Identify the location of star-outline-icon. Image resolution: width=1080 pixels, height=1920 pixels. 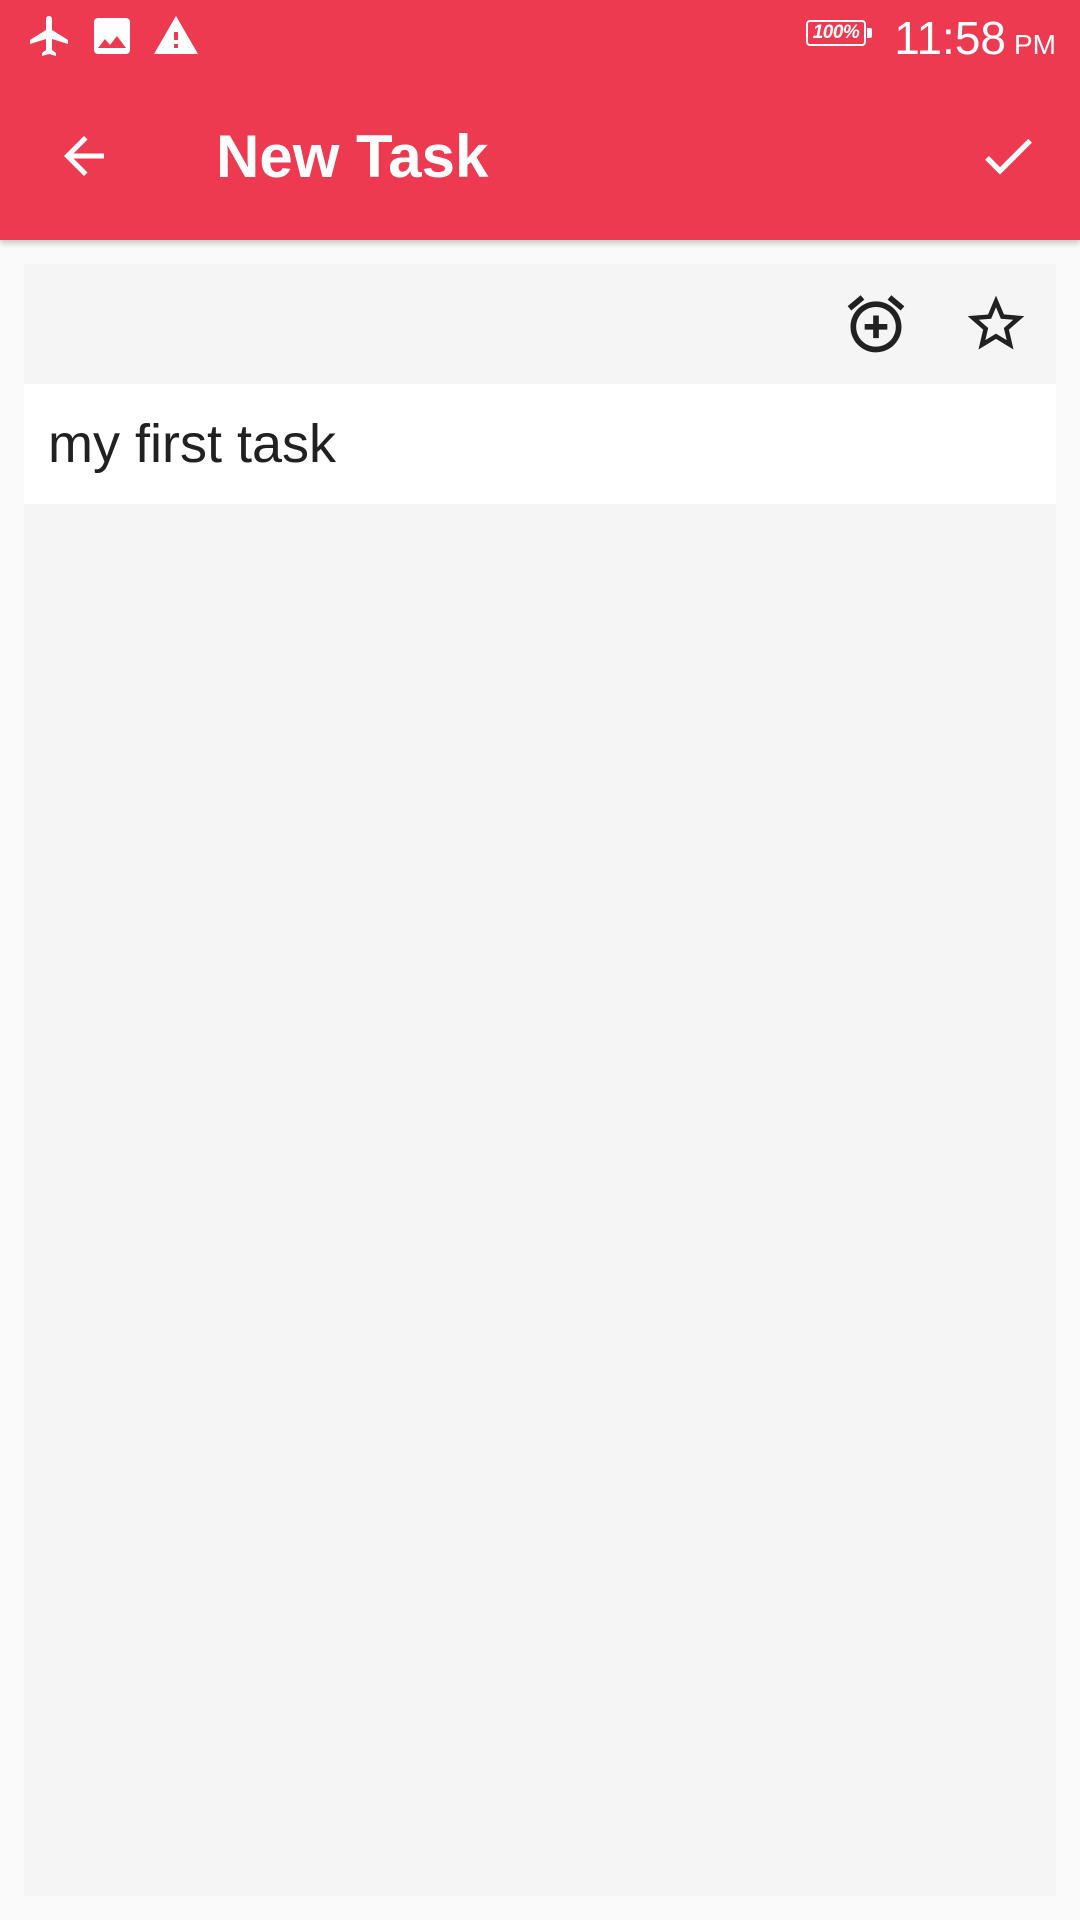
(996, 322).